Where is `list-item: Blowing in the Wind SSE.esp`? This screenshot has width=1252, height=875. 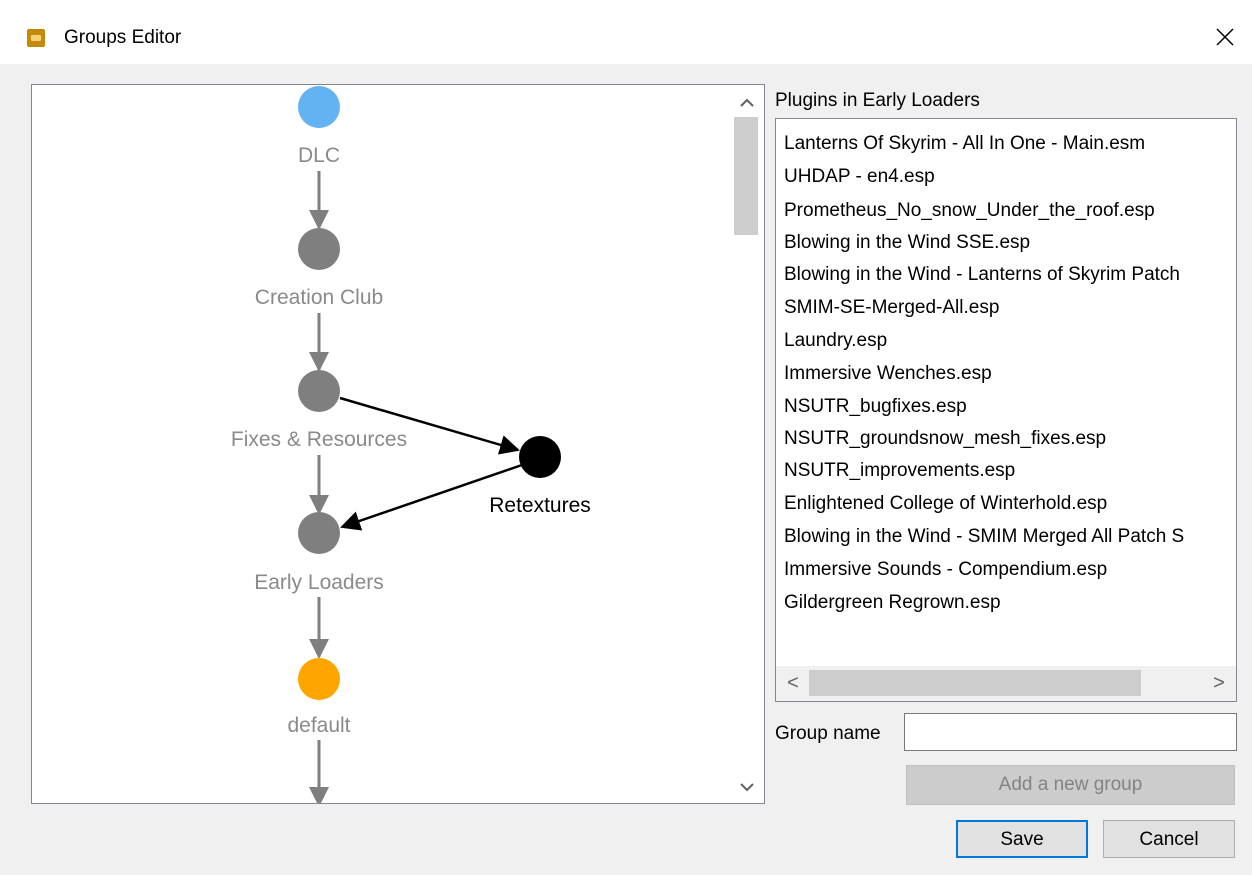
list-item: Blowing in the Wind SSE.esp is located at coordinates (907, 243).